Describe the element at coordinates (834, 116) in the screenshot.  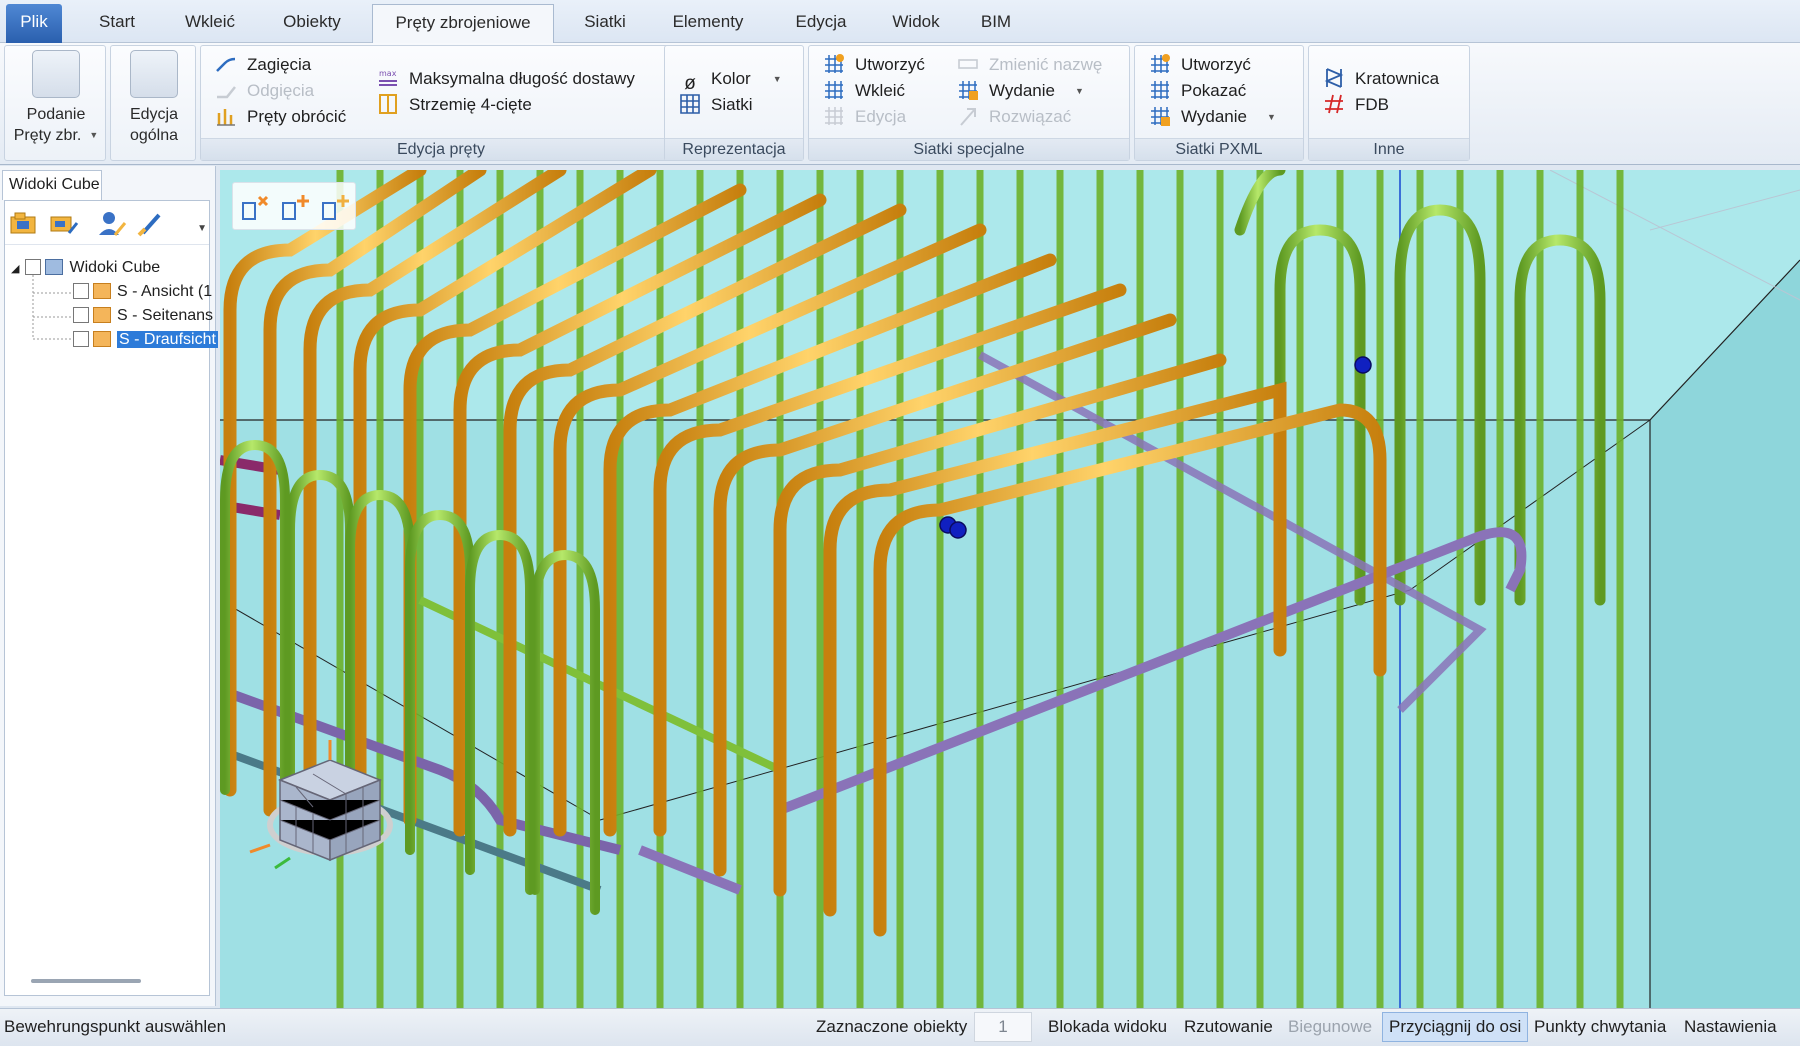
I see `mesh-edit-icon` at that location.